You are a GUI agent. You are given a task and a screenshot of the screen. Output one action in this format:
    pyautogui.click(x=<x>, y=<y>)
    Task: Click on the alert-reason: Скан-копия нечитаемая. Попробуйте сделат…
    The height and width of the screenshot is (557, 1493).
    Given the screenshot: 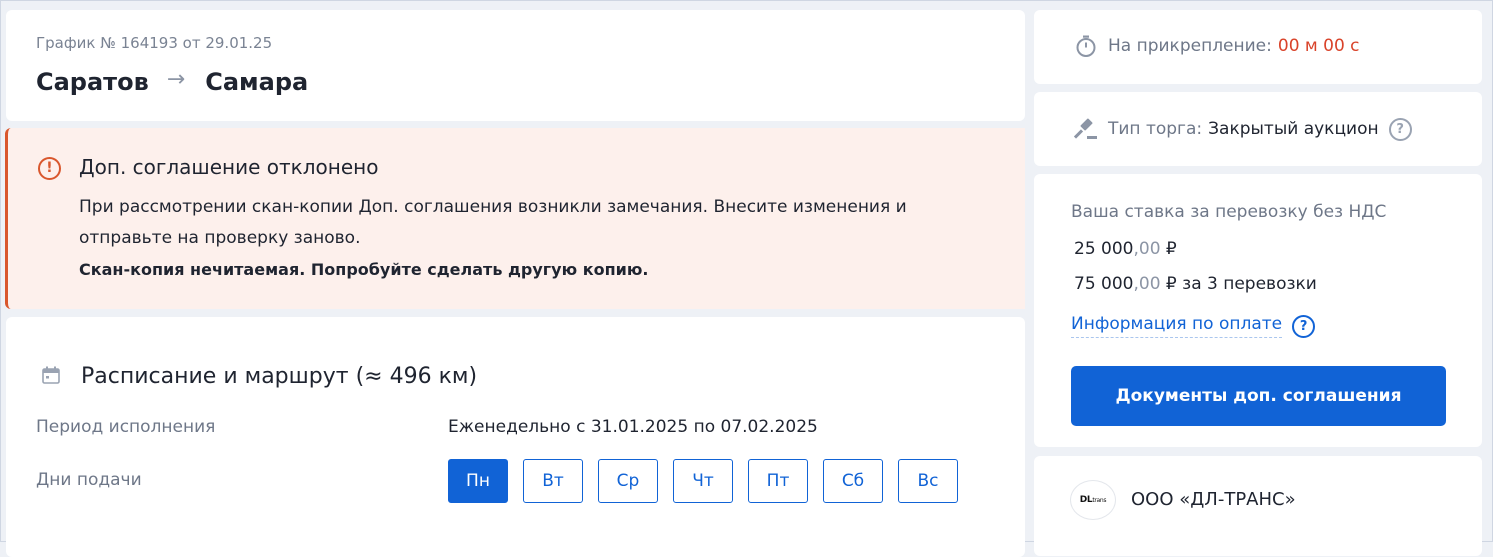 What is the action you would take?
    pyautogui.click(x=364, y=269)
    